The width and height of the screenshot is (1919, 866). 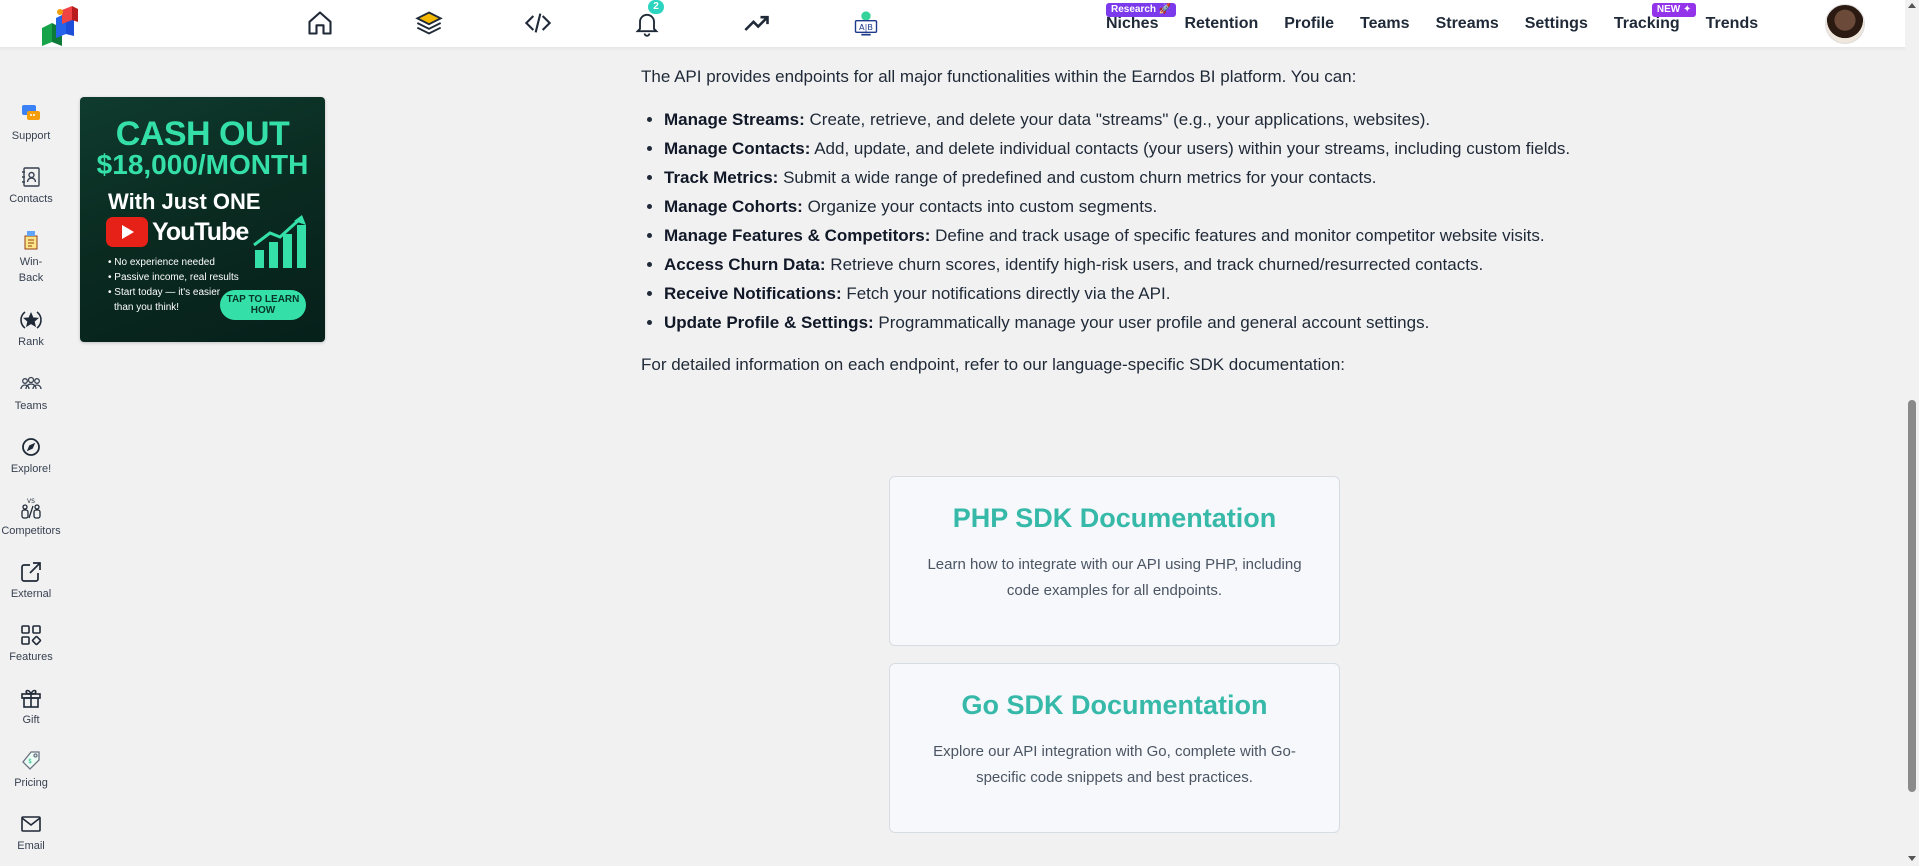 What do you see at coordinates (1912, 5) in the screenshot?
I see `scroll-up-arrow-icon` at bounding box center [1912, 5].